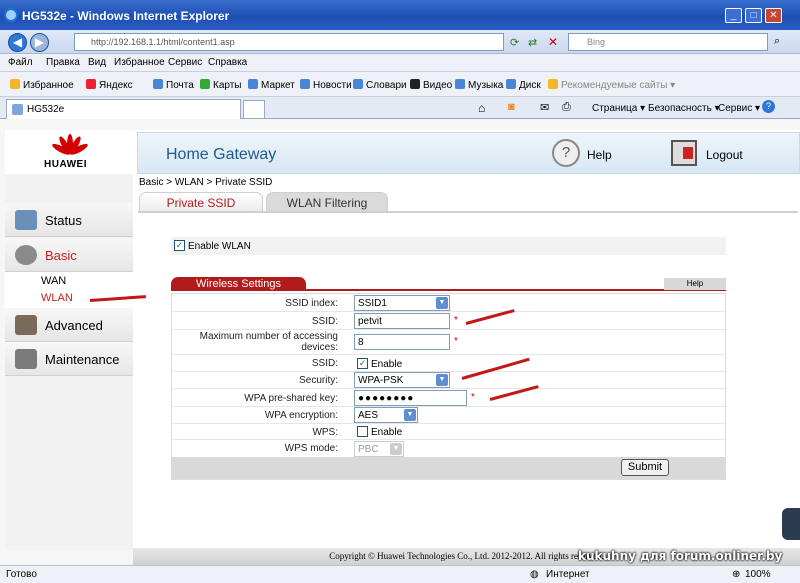 The image size is (800, 583). Describe the element at coordinates (53, 281) in the screenshot. I see `sidebar-item-wan: WAN` at that location.